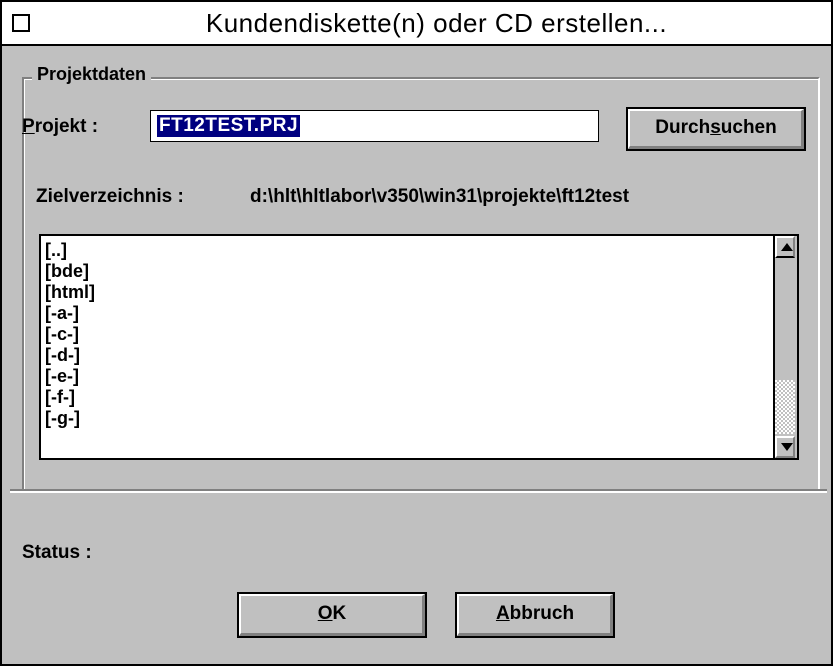 The height and width of the screenshot is (666, 833). Describe the element at coordinates (785, 407) in the screenshot. I see `scroll-thumb` at that location.